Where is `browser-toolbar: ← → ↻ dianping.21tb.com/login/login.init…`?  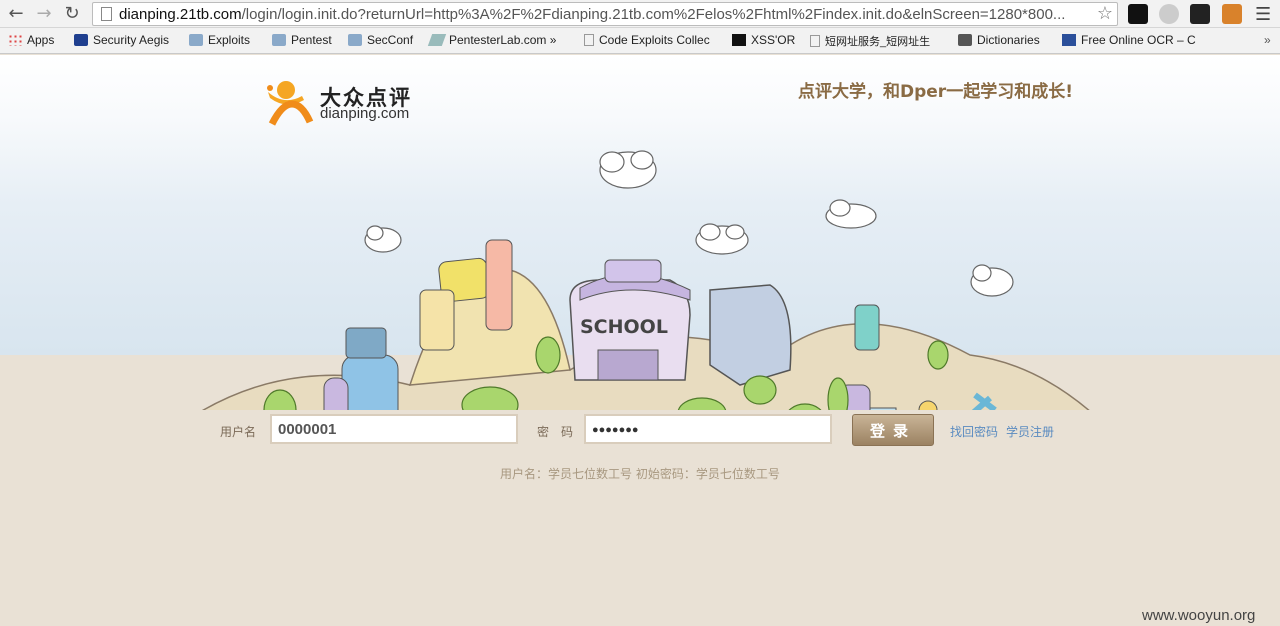 browser-toolbar: ← → ↻ dianping.21tb.com/login/login.init… is located at coordinates (640, 14).